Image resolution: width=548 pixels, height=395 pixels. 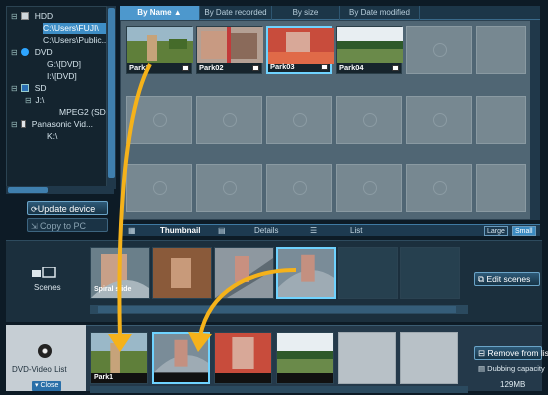 What do you see at coordinates (279, 389) in the screenshot?
I see `dvd-list-horizontal-scrollbar` at bounding box center [279, 389].